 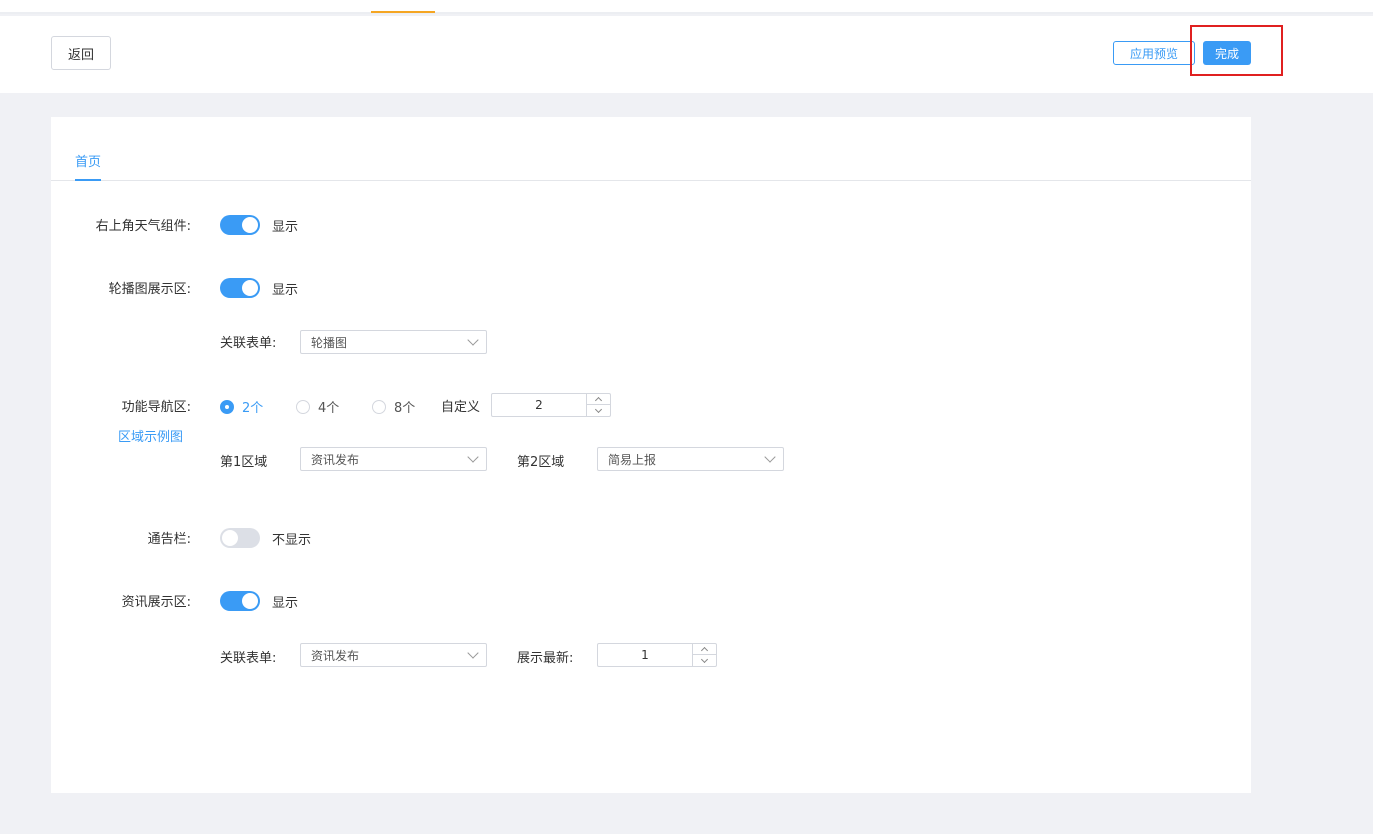 What do you see at coordinates (169, 539) in the screenshot?
I see `notice-label: 通告栏:` at bounding box center [169, 539].